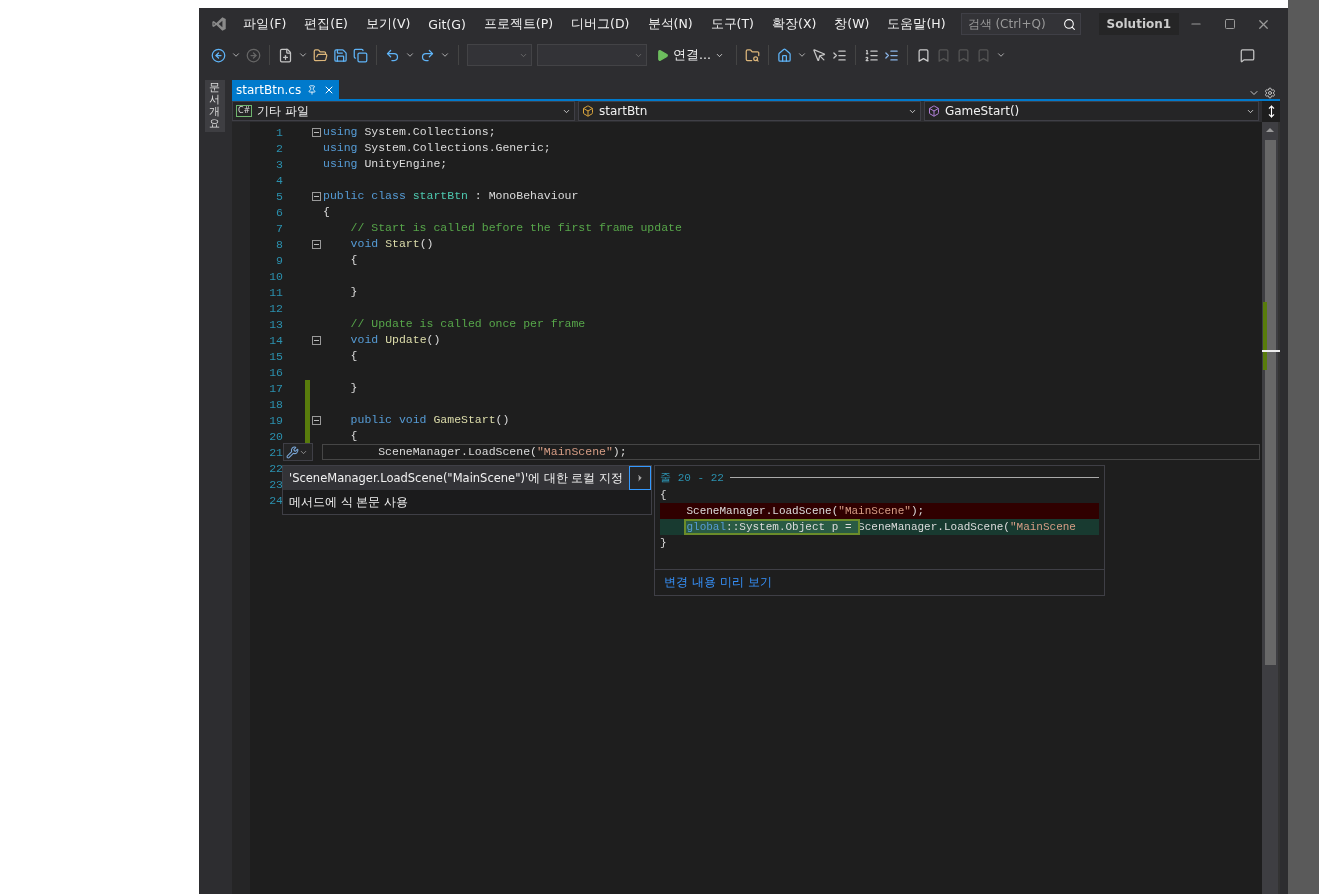 The width and height of the screenshot is (1319, 894). What do you see at coordinates (752, 55) in the screenshot?
I see `folder-search-icon` at bounding box center [752, 55].